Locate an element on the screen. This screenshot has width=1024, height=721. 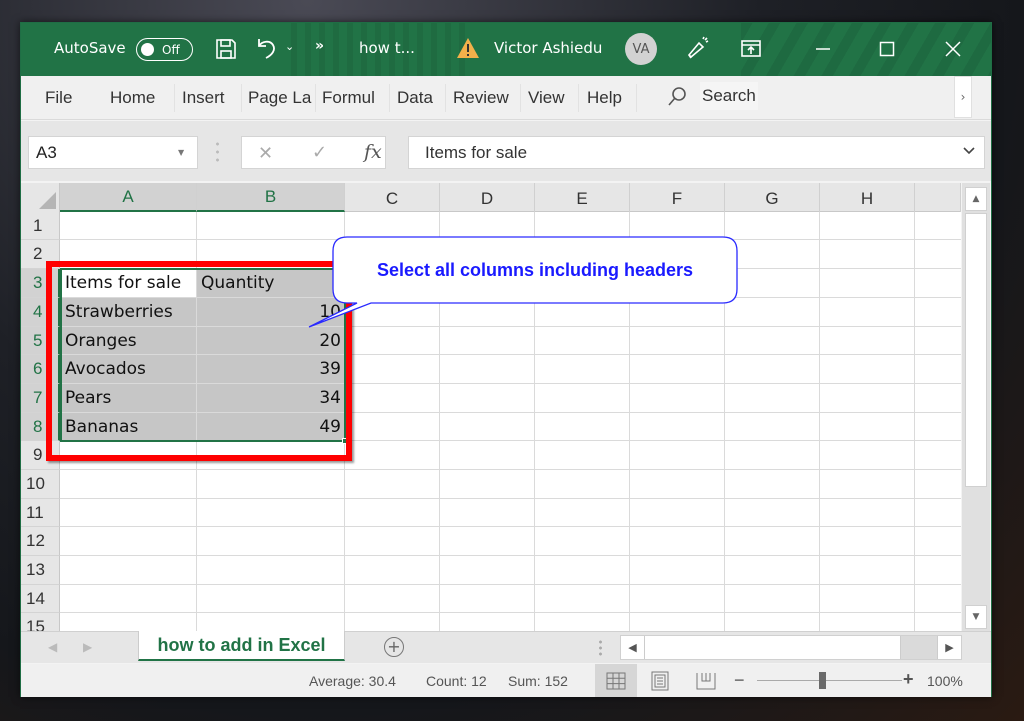
scroll-left-button: ◀ is located at coordinates (633, 647).